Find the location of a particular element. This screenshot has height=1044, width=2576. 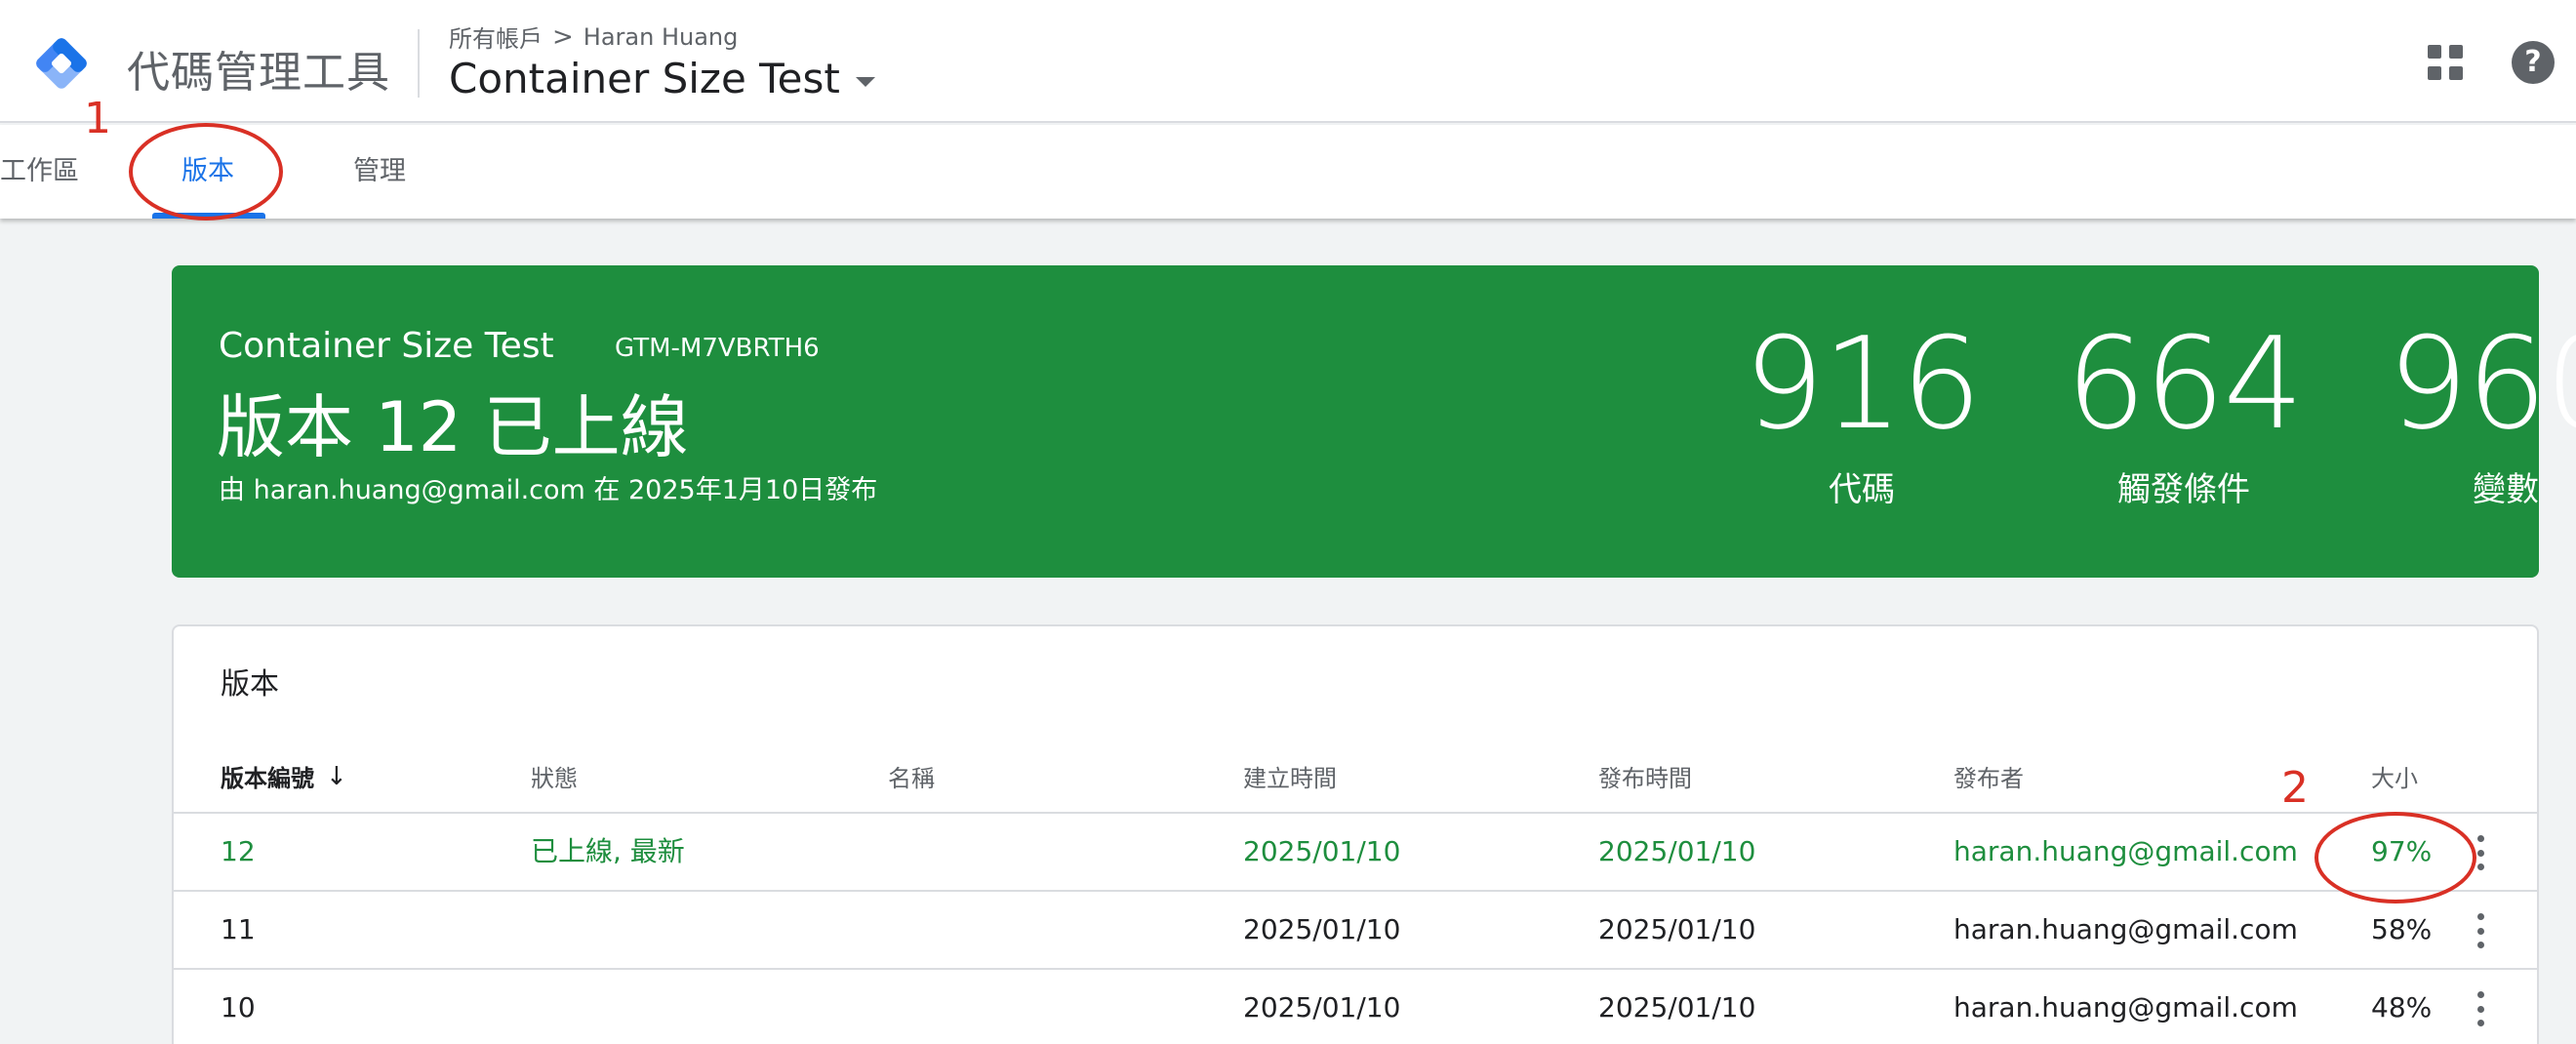

tab-bar: 工作區 版本 管理 is located at coordinates (1288, 172).